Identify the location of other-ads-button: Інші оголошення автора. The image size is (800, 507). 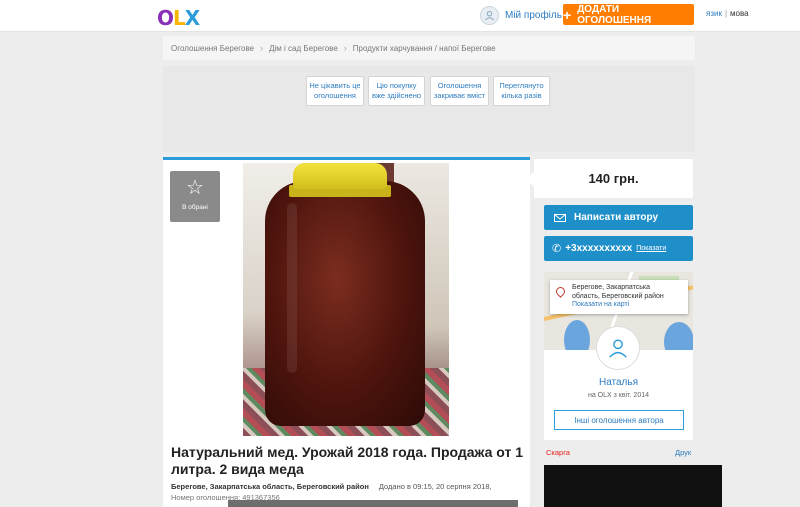
(619, 420).